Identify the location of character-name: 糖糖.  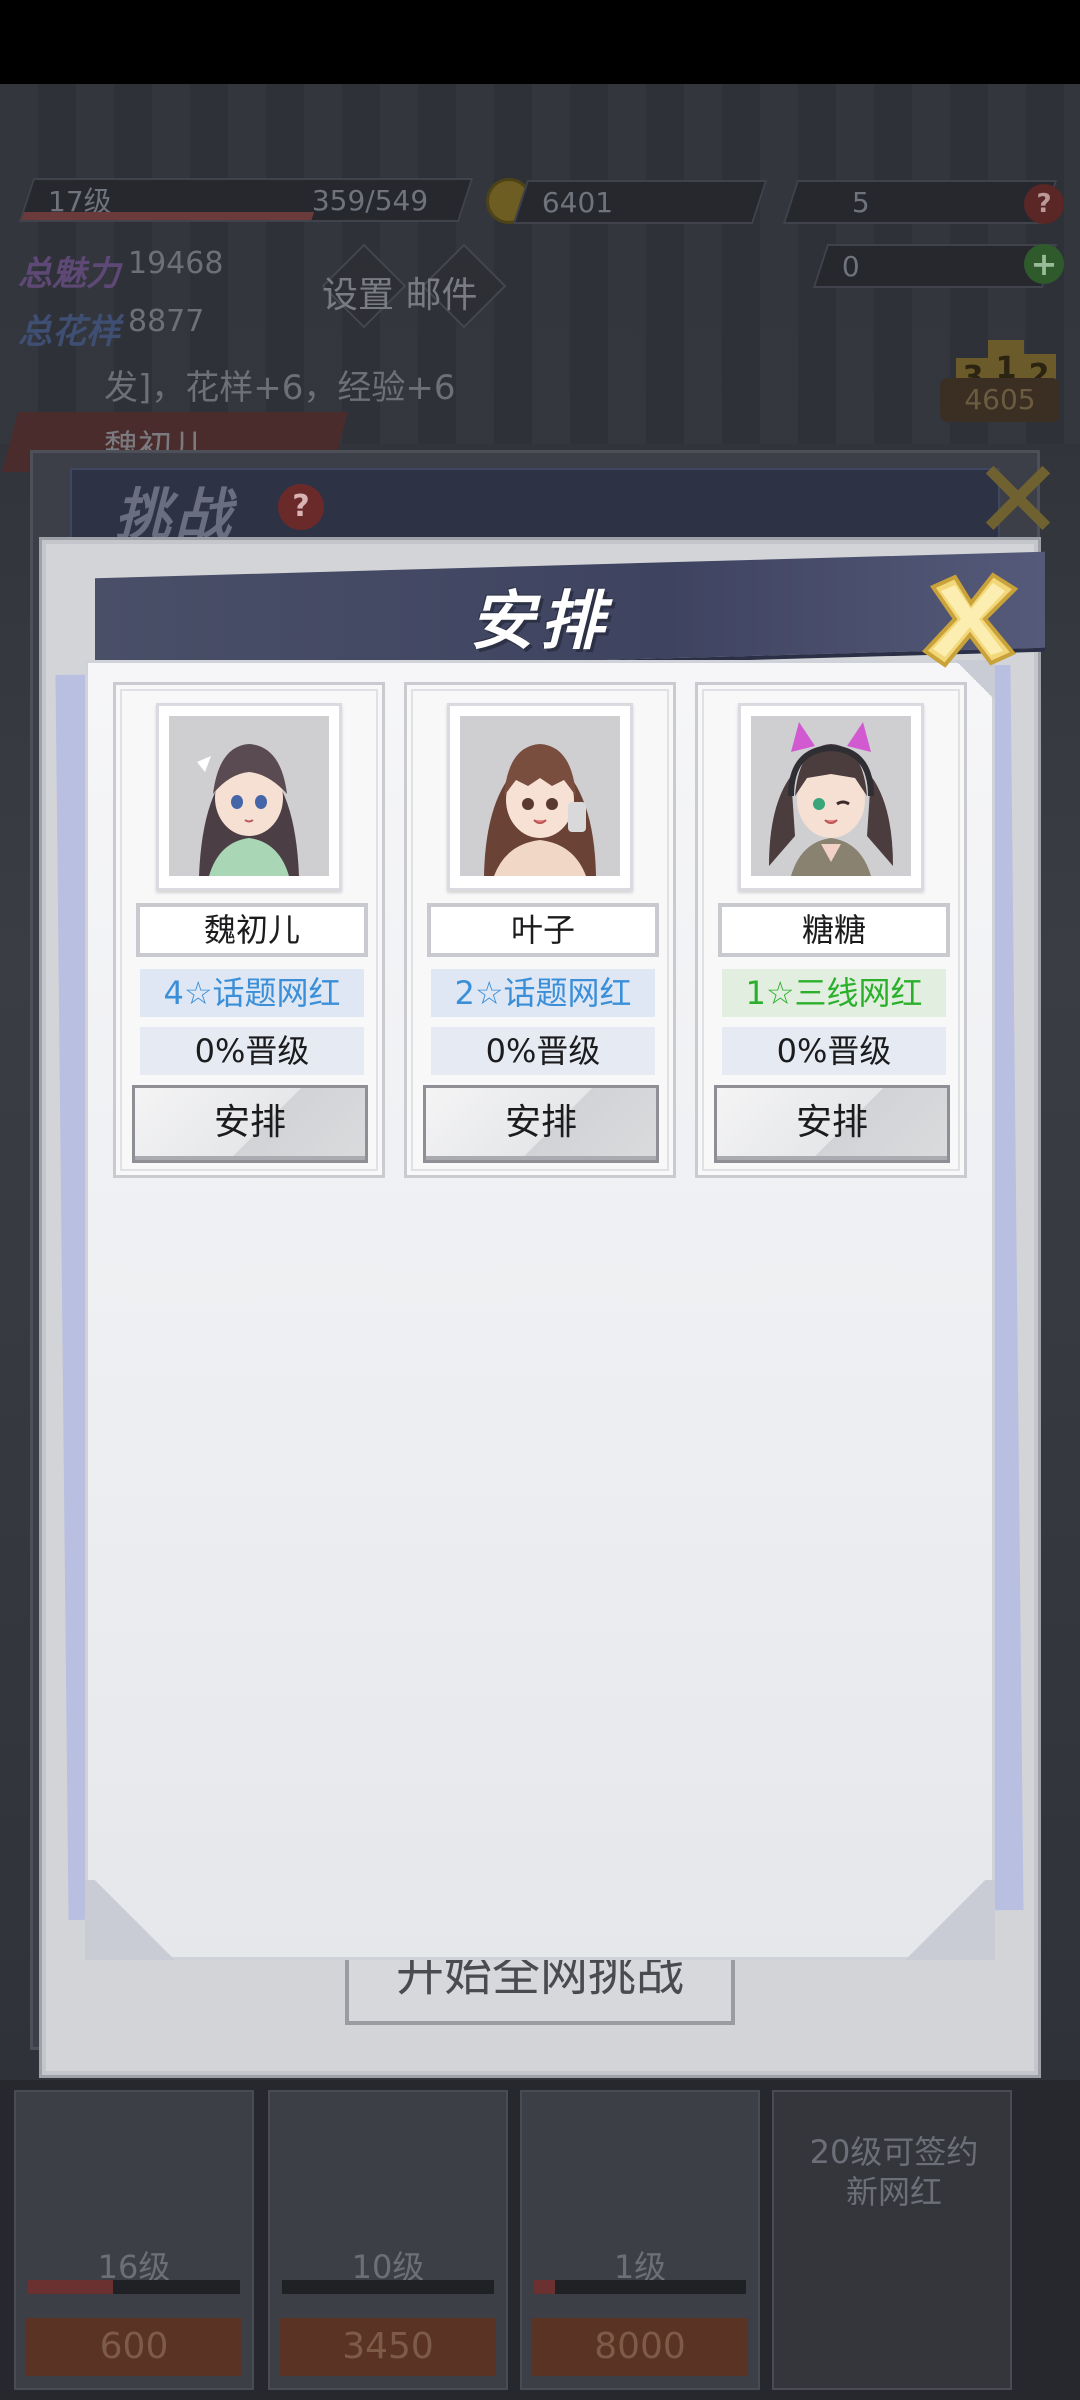
(834, 930).